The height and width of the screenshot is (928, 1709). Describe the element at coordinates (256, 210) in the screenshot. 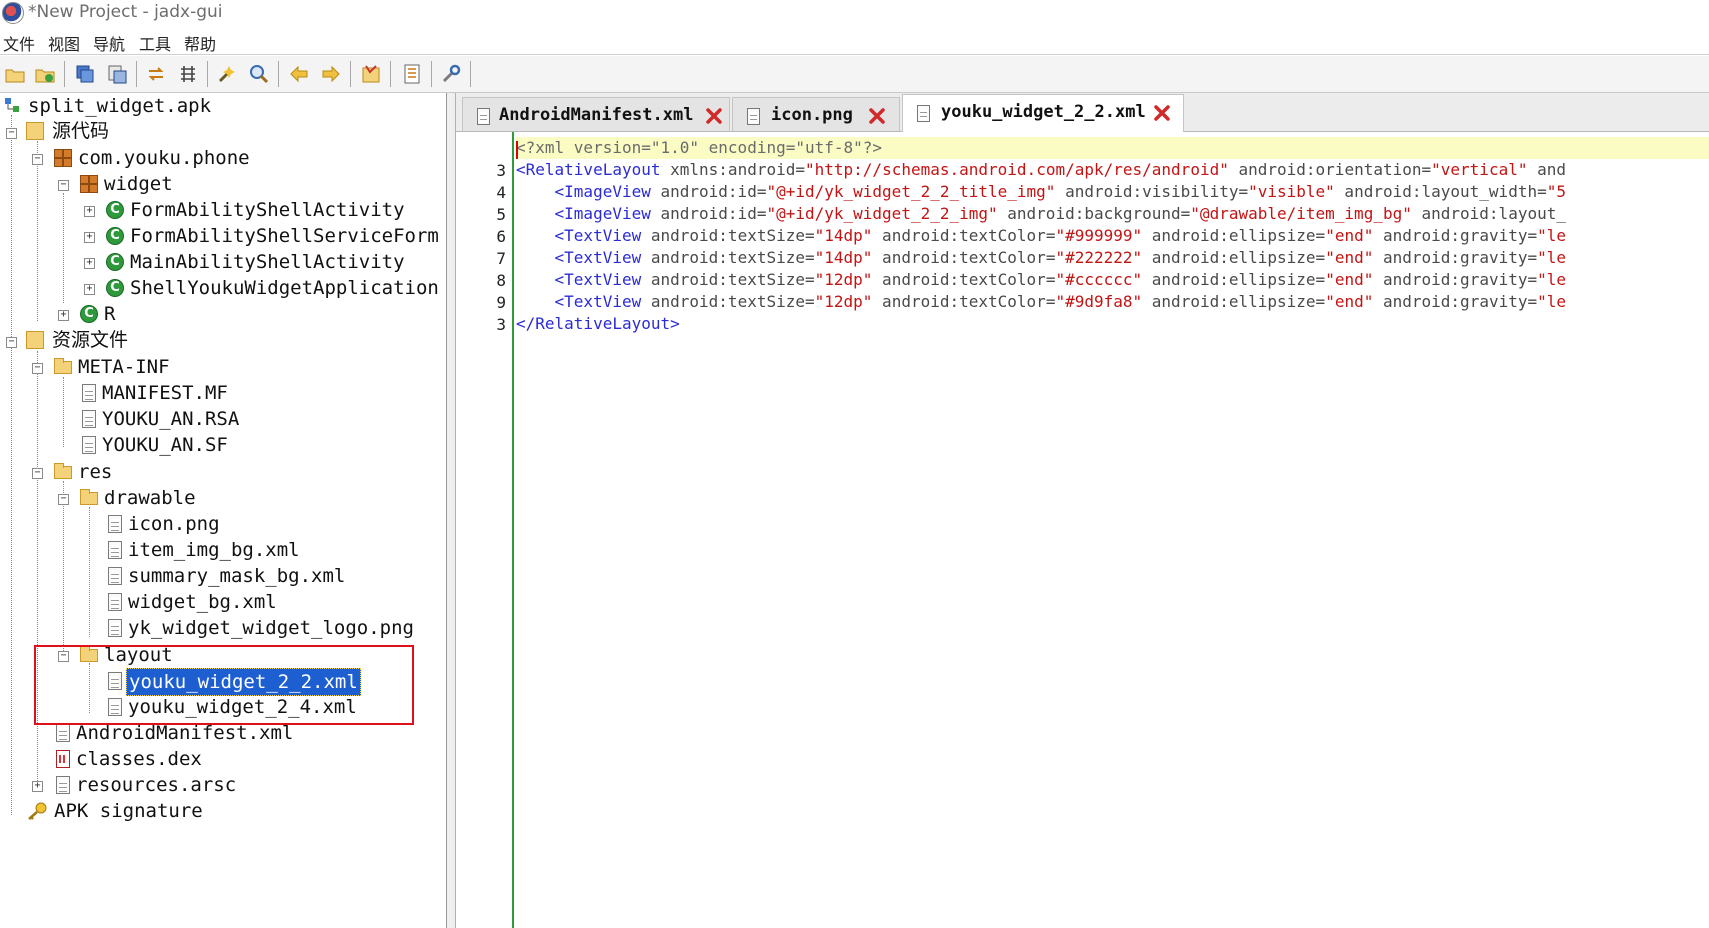

I see `tree-item-class: C FormAbilityShellActivity` at that location.